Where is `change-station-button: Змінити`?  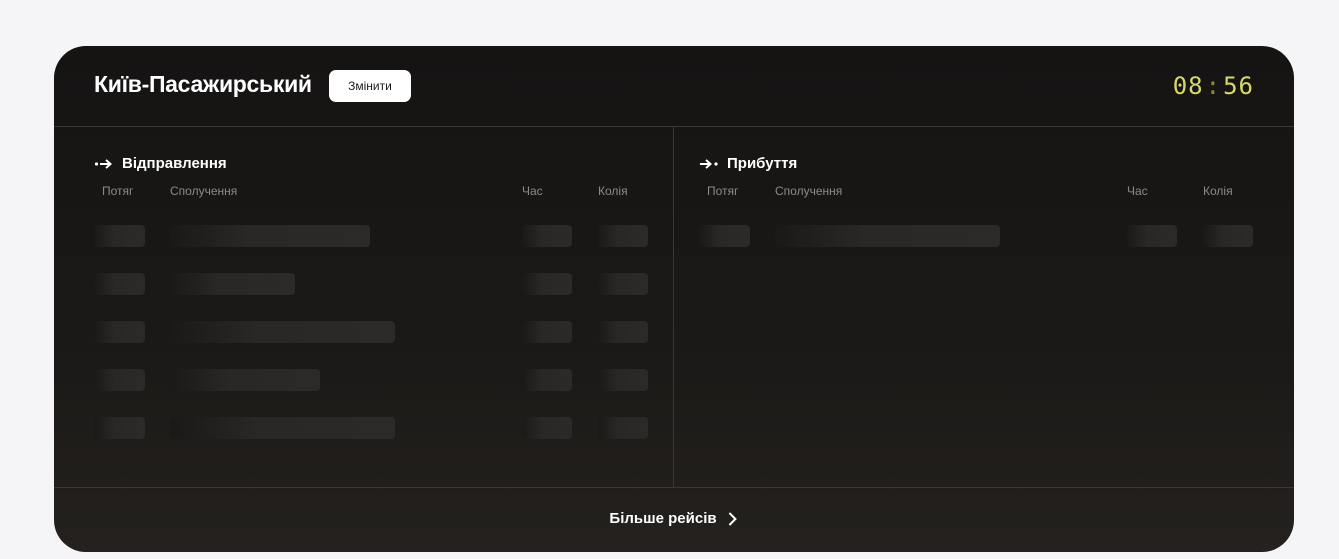
change-station-button: Змінити is located at coordinates (370, 86).